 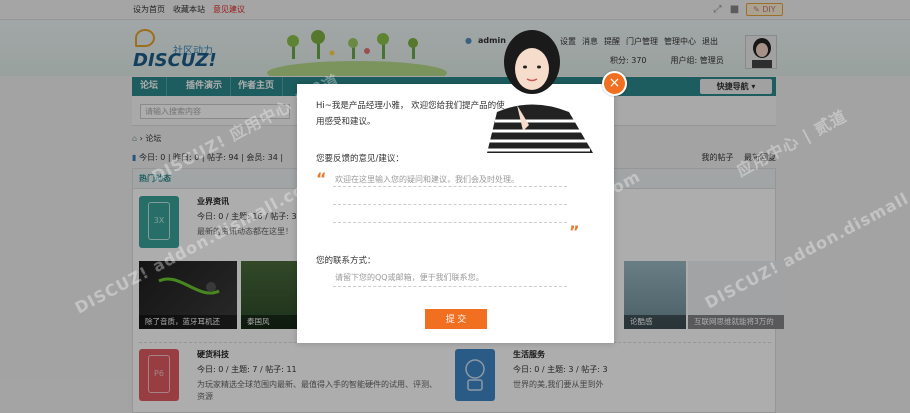 I want to click on quote-open-icon: “, so click(x=321, y=178).